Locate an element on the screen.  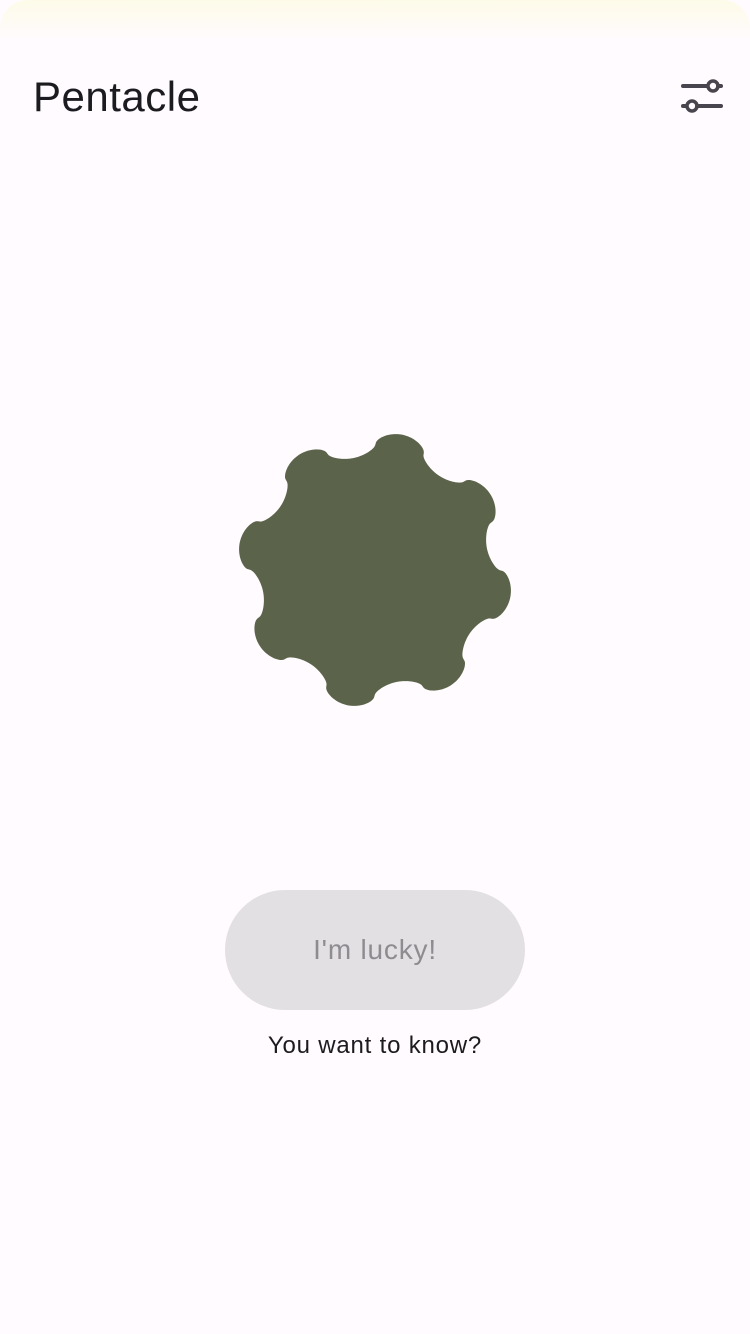
tune-icon is located at coordinates (702, 96).